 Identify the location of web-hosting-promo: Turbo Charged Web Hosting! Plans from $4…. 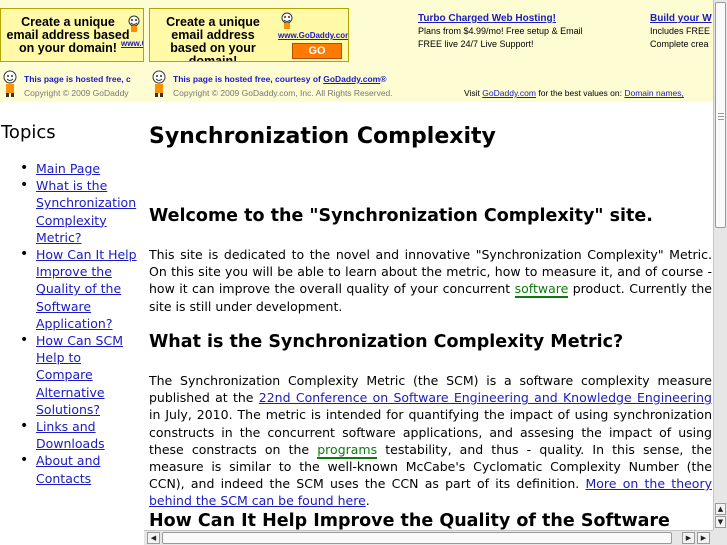
(518, 31).